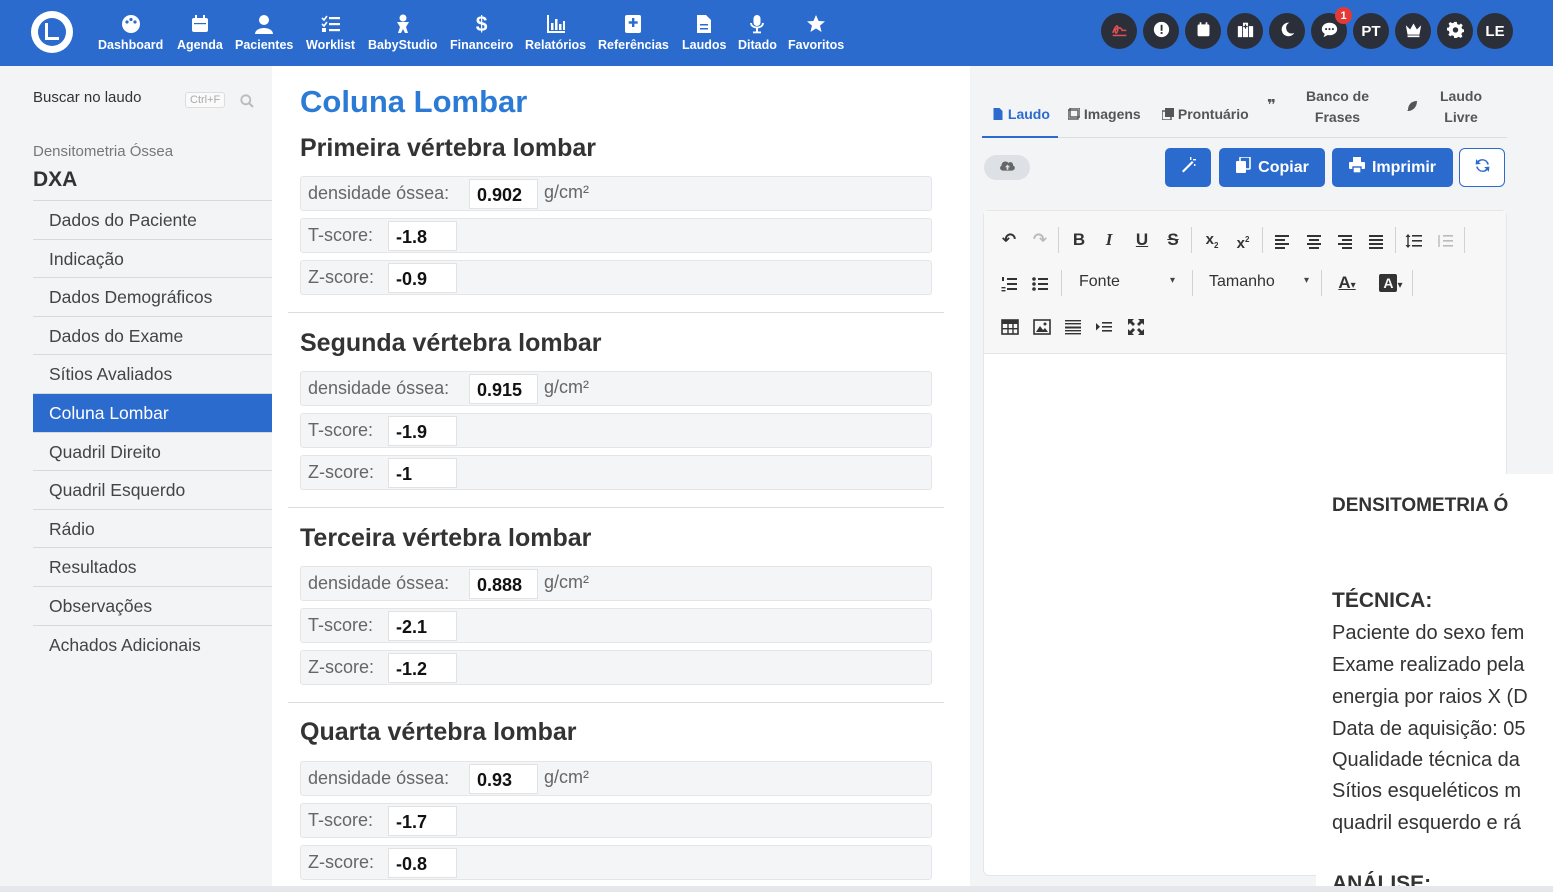 This screenshot has width=1553, height=892. What do you see at coordinates (152, 489) in the screenshot?
I see `sidebar-item-quadril-esquerdo: Quadril Esquerdo` at bounding box center [152, 489].